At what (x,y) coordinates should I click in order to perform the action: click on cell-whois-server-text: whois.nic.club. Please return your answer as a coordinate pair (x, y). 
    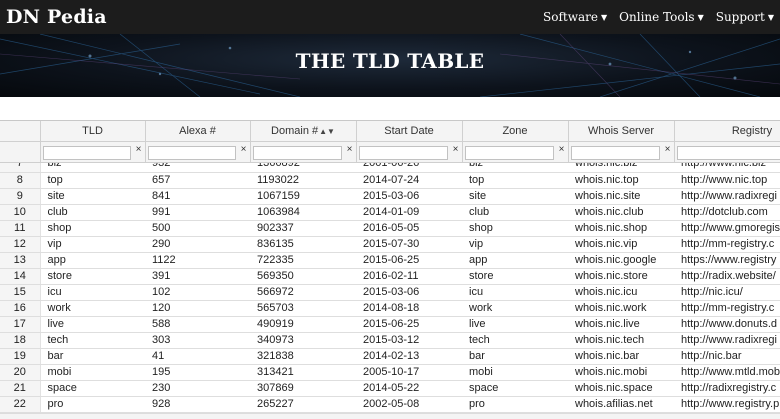
    Looking at the image, I should click on (609, 211).